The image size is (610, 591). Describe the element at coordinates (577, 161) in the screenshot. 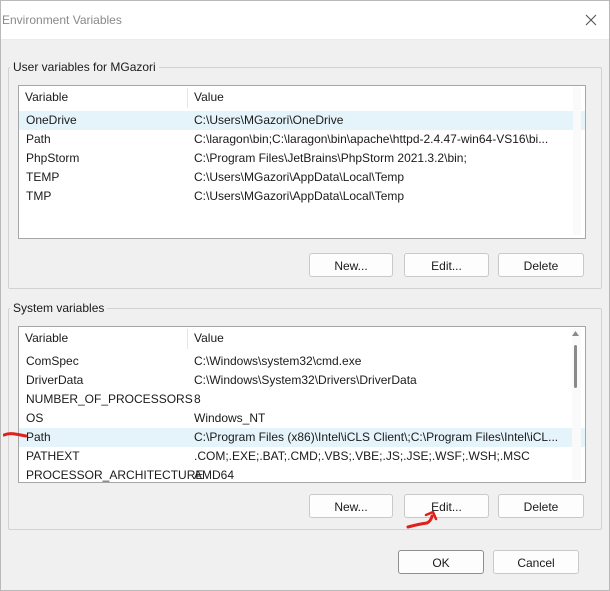

I see `user-list-scrollbar` at that location.